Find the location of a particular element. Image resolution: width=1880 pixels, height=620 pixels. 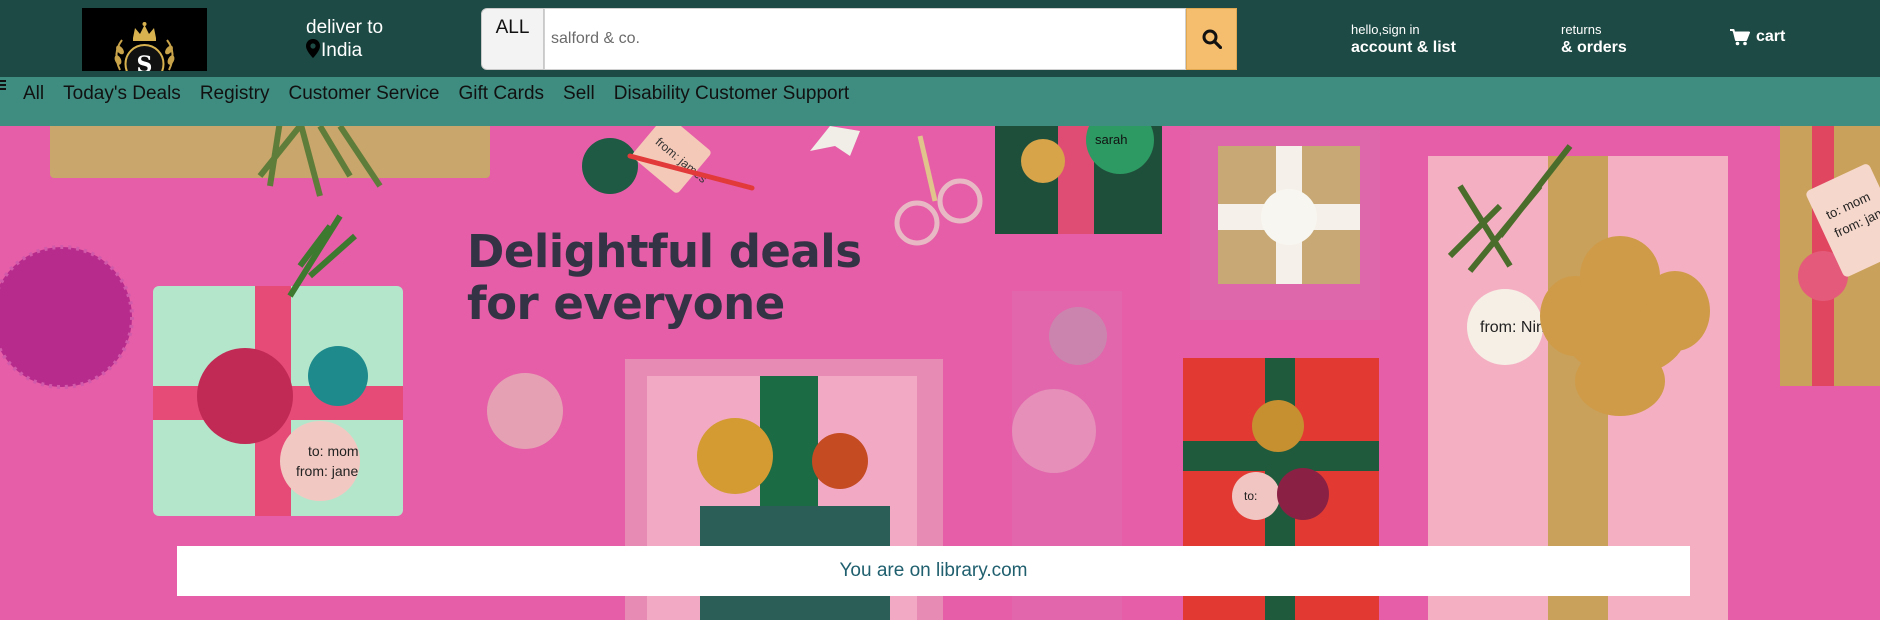

returns-label: returns is located at coordinates (1581, 29).